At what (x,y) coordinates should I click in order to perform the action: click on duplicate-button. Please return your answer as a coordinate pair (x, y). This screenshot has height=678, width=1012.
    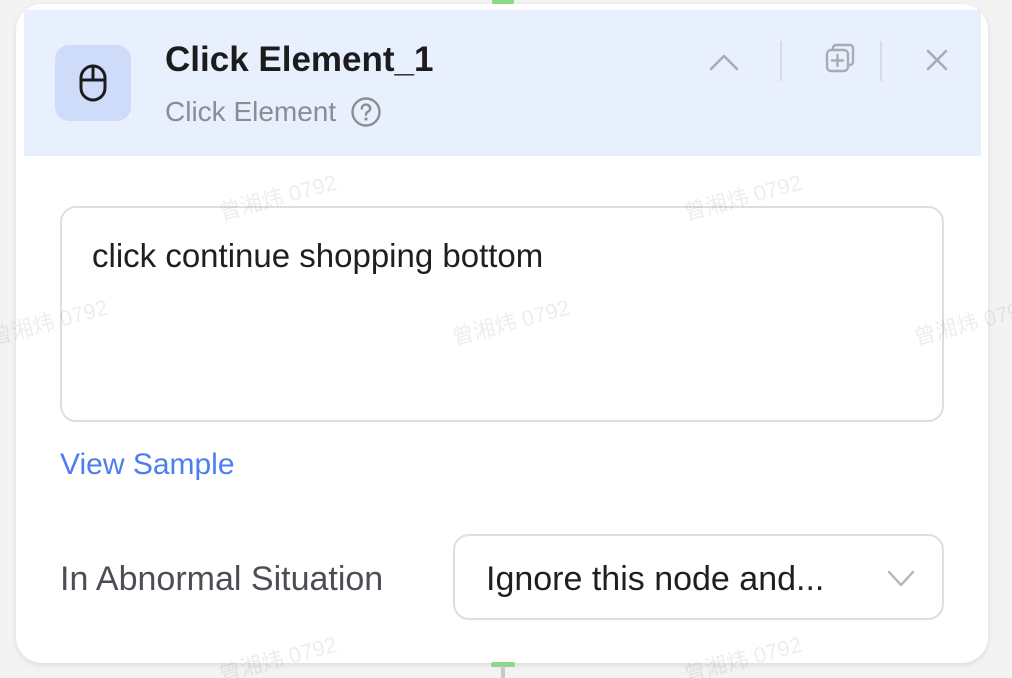
    Looking at the image, I should click on (840, 58).